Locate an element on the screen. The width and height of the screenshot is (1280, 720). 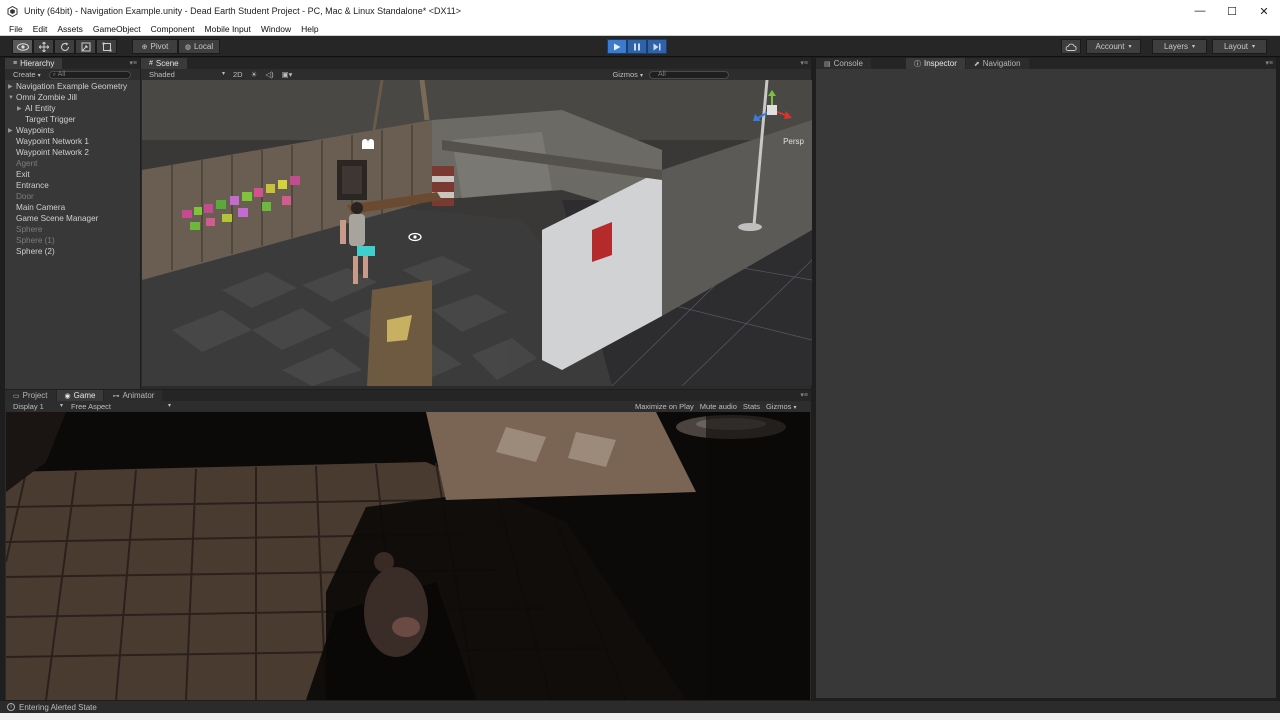
move-tool-button is located at coordinates (43, 46).